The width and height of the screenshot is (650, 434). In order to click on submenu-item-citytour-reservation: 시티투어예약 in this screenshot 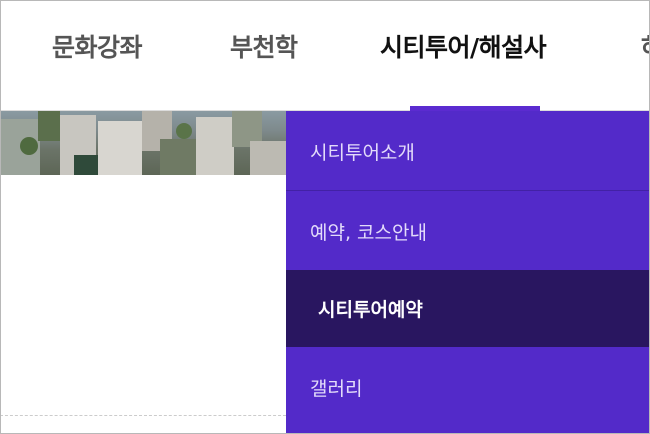, I will do `click(468, 308)`.